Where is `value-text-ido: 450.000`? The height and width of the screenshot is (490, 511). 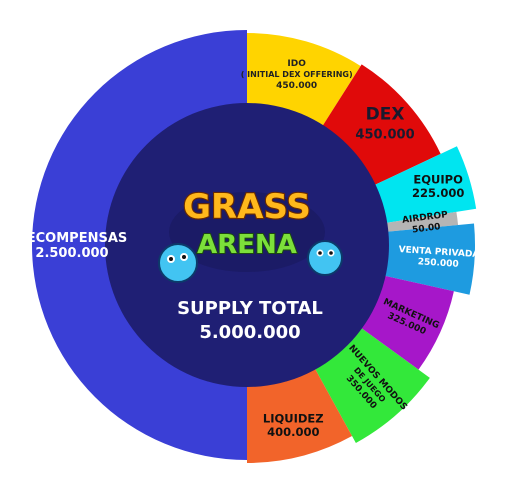
value-text-ido: 450.000 is located at coordinates (296, 86).